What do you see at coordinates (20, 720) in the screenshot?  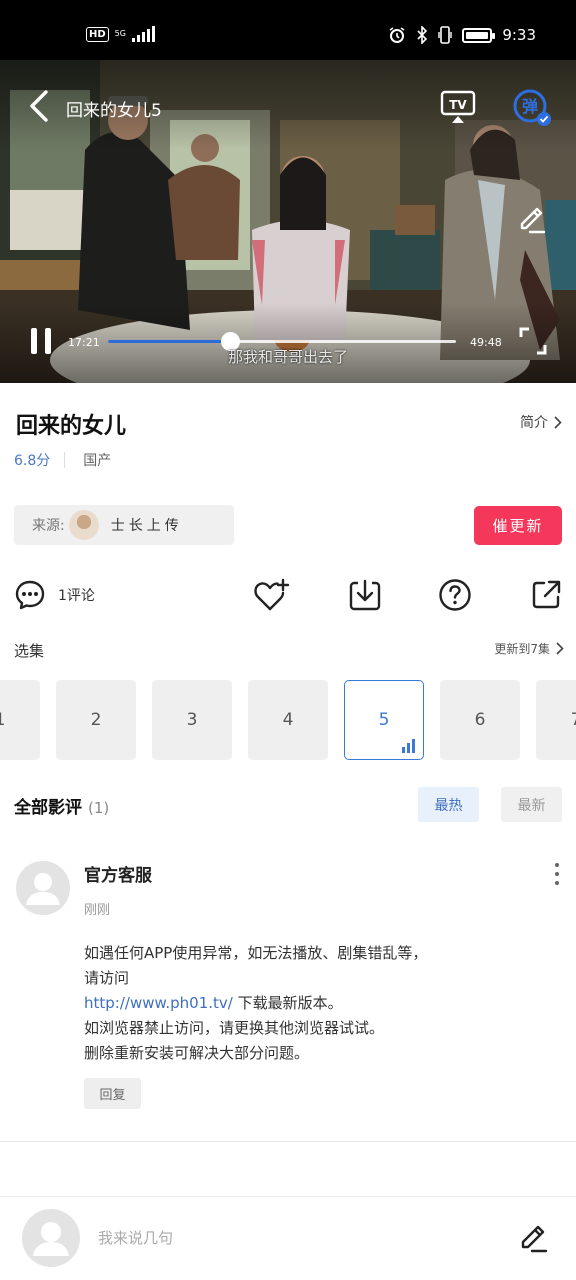 I see `episode-item: 1` at bounding box center [20, 720].